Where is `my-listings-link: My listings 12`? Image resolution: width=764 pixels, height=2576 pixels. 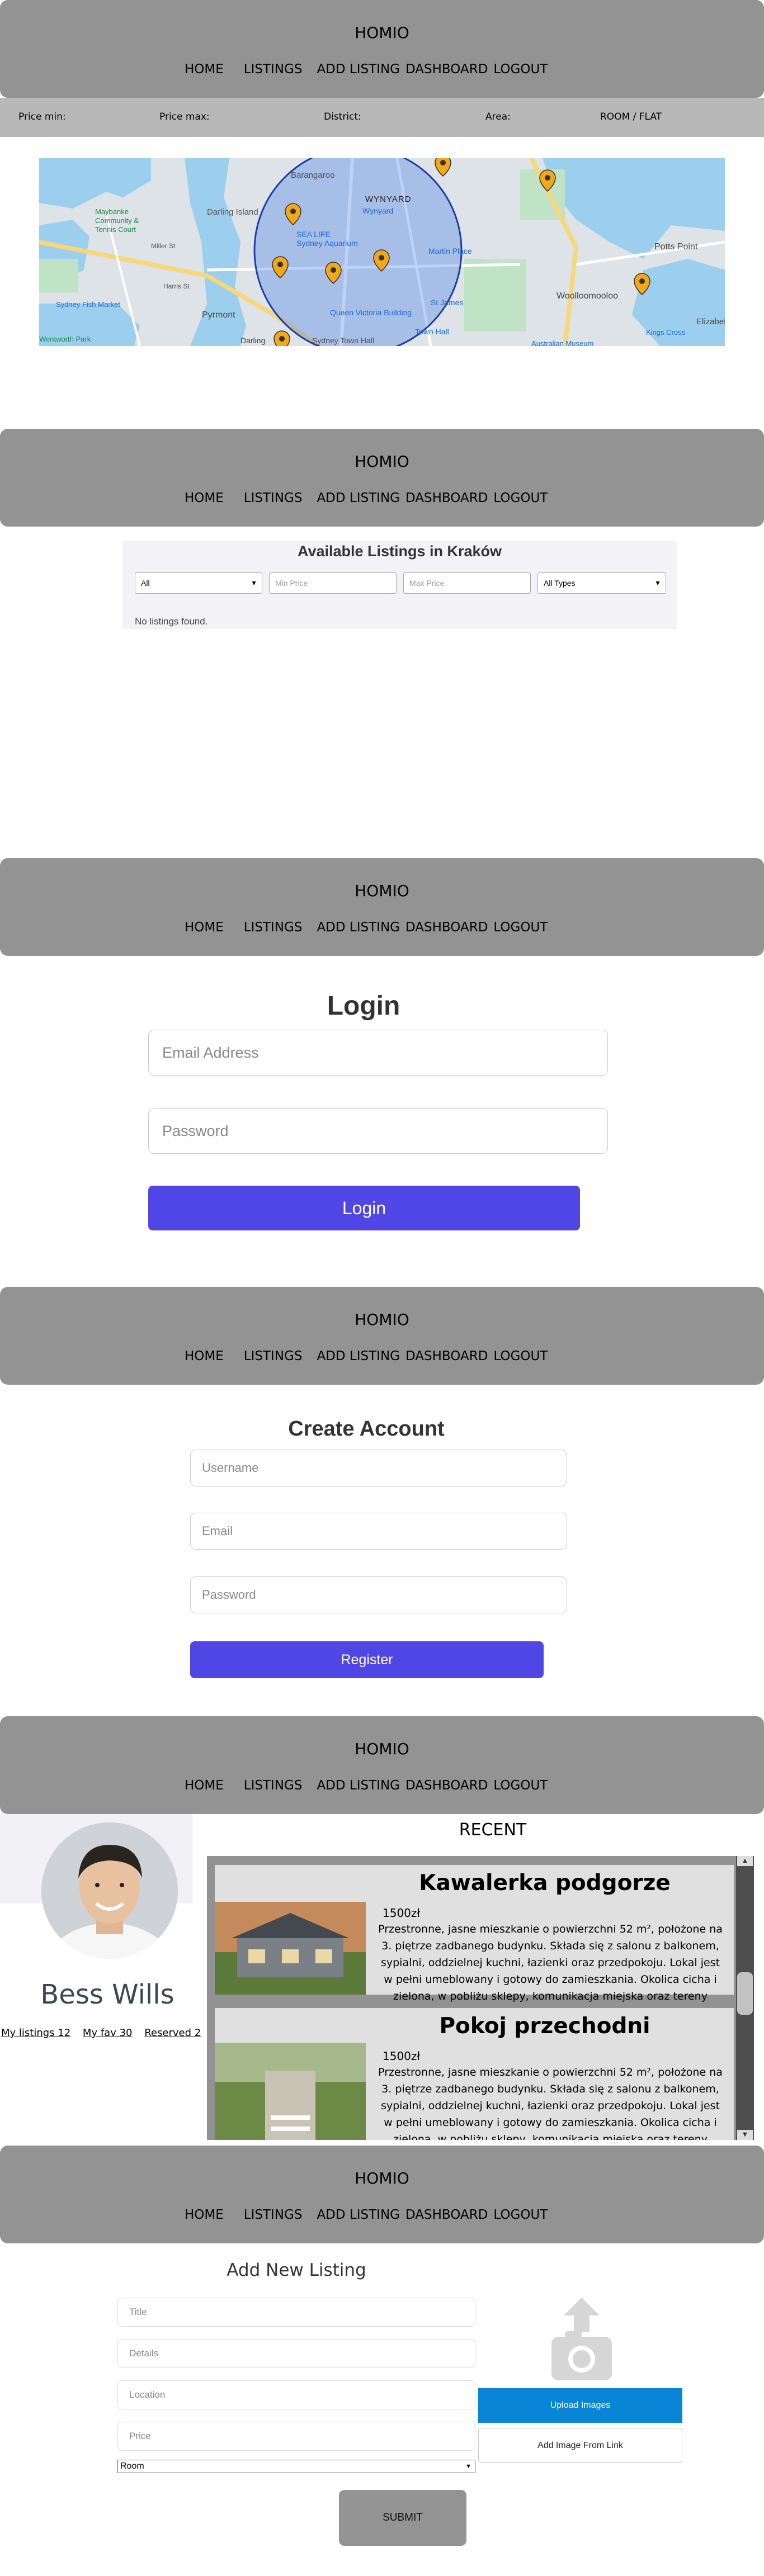
my-listings-link: My listings 12 is located at coordinates (35, 2033).